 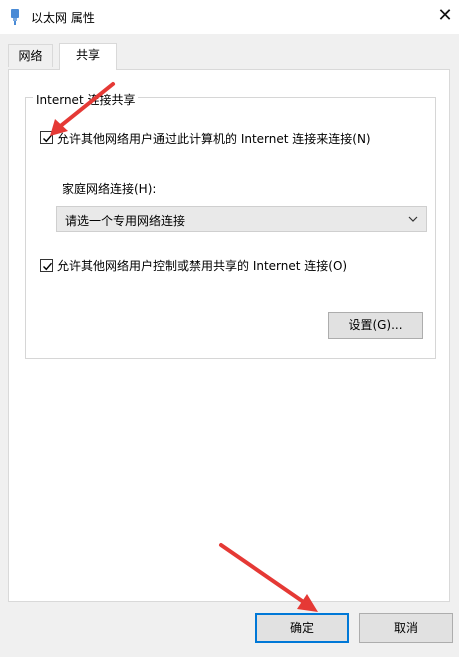 I want to click on allow-connect-checkbox, so click(x=46, y=137).